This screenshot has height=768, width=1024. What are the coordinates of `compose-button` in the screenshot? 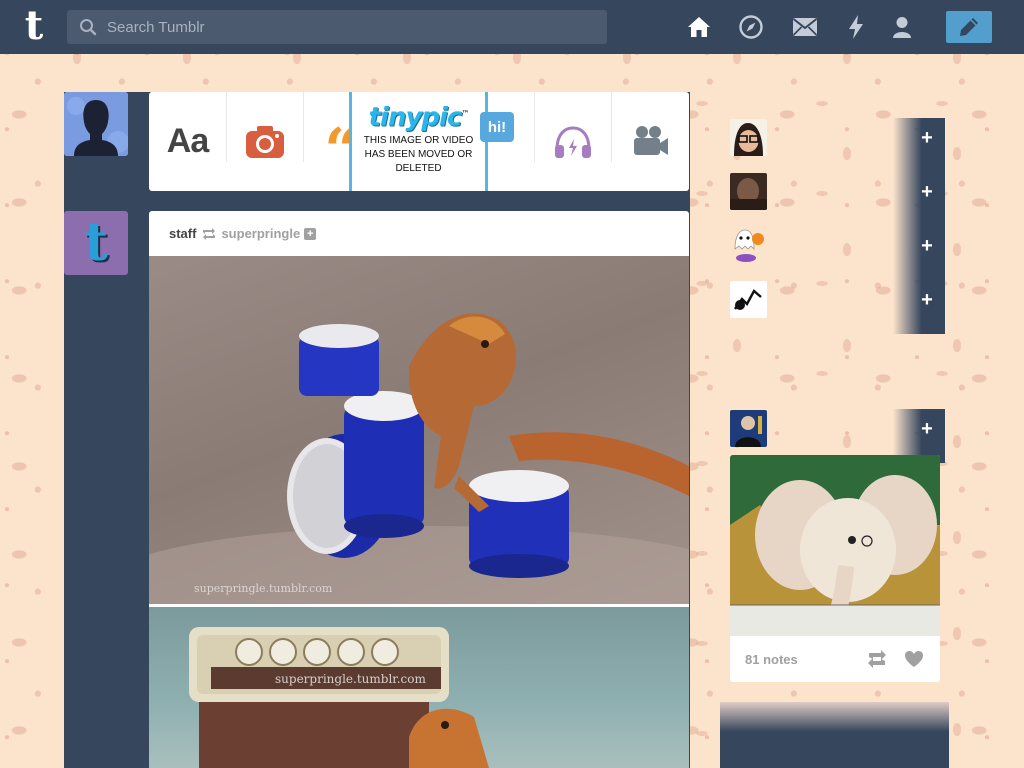 It's located at (969, 27).